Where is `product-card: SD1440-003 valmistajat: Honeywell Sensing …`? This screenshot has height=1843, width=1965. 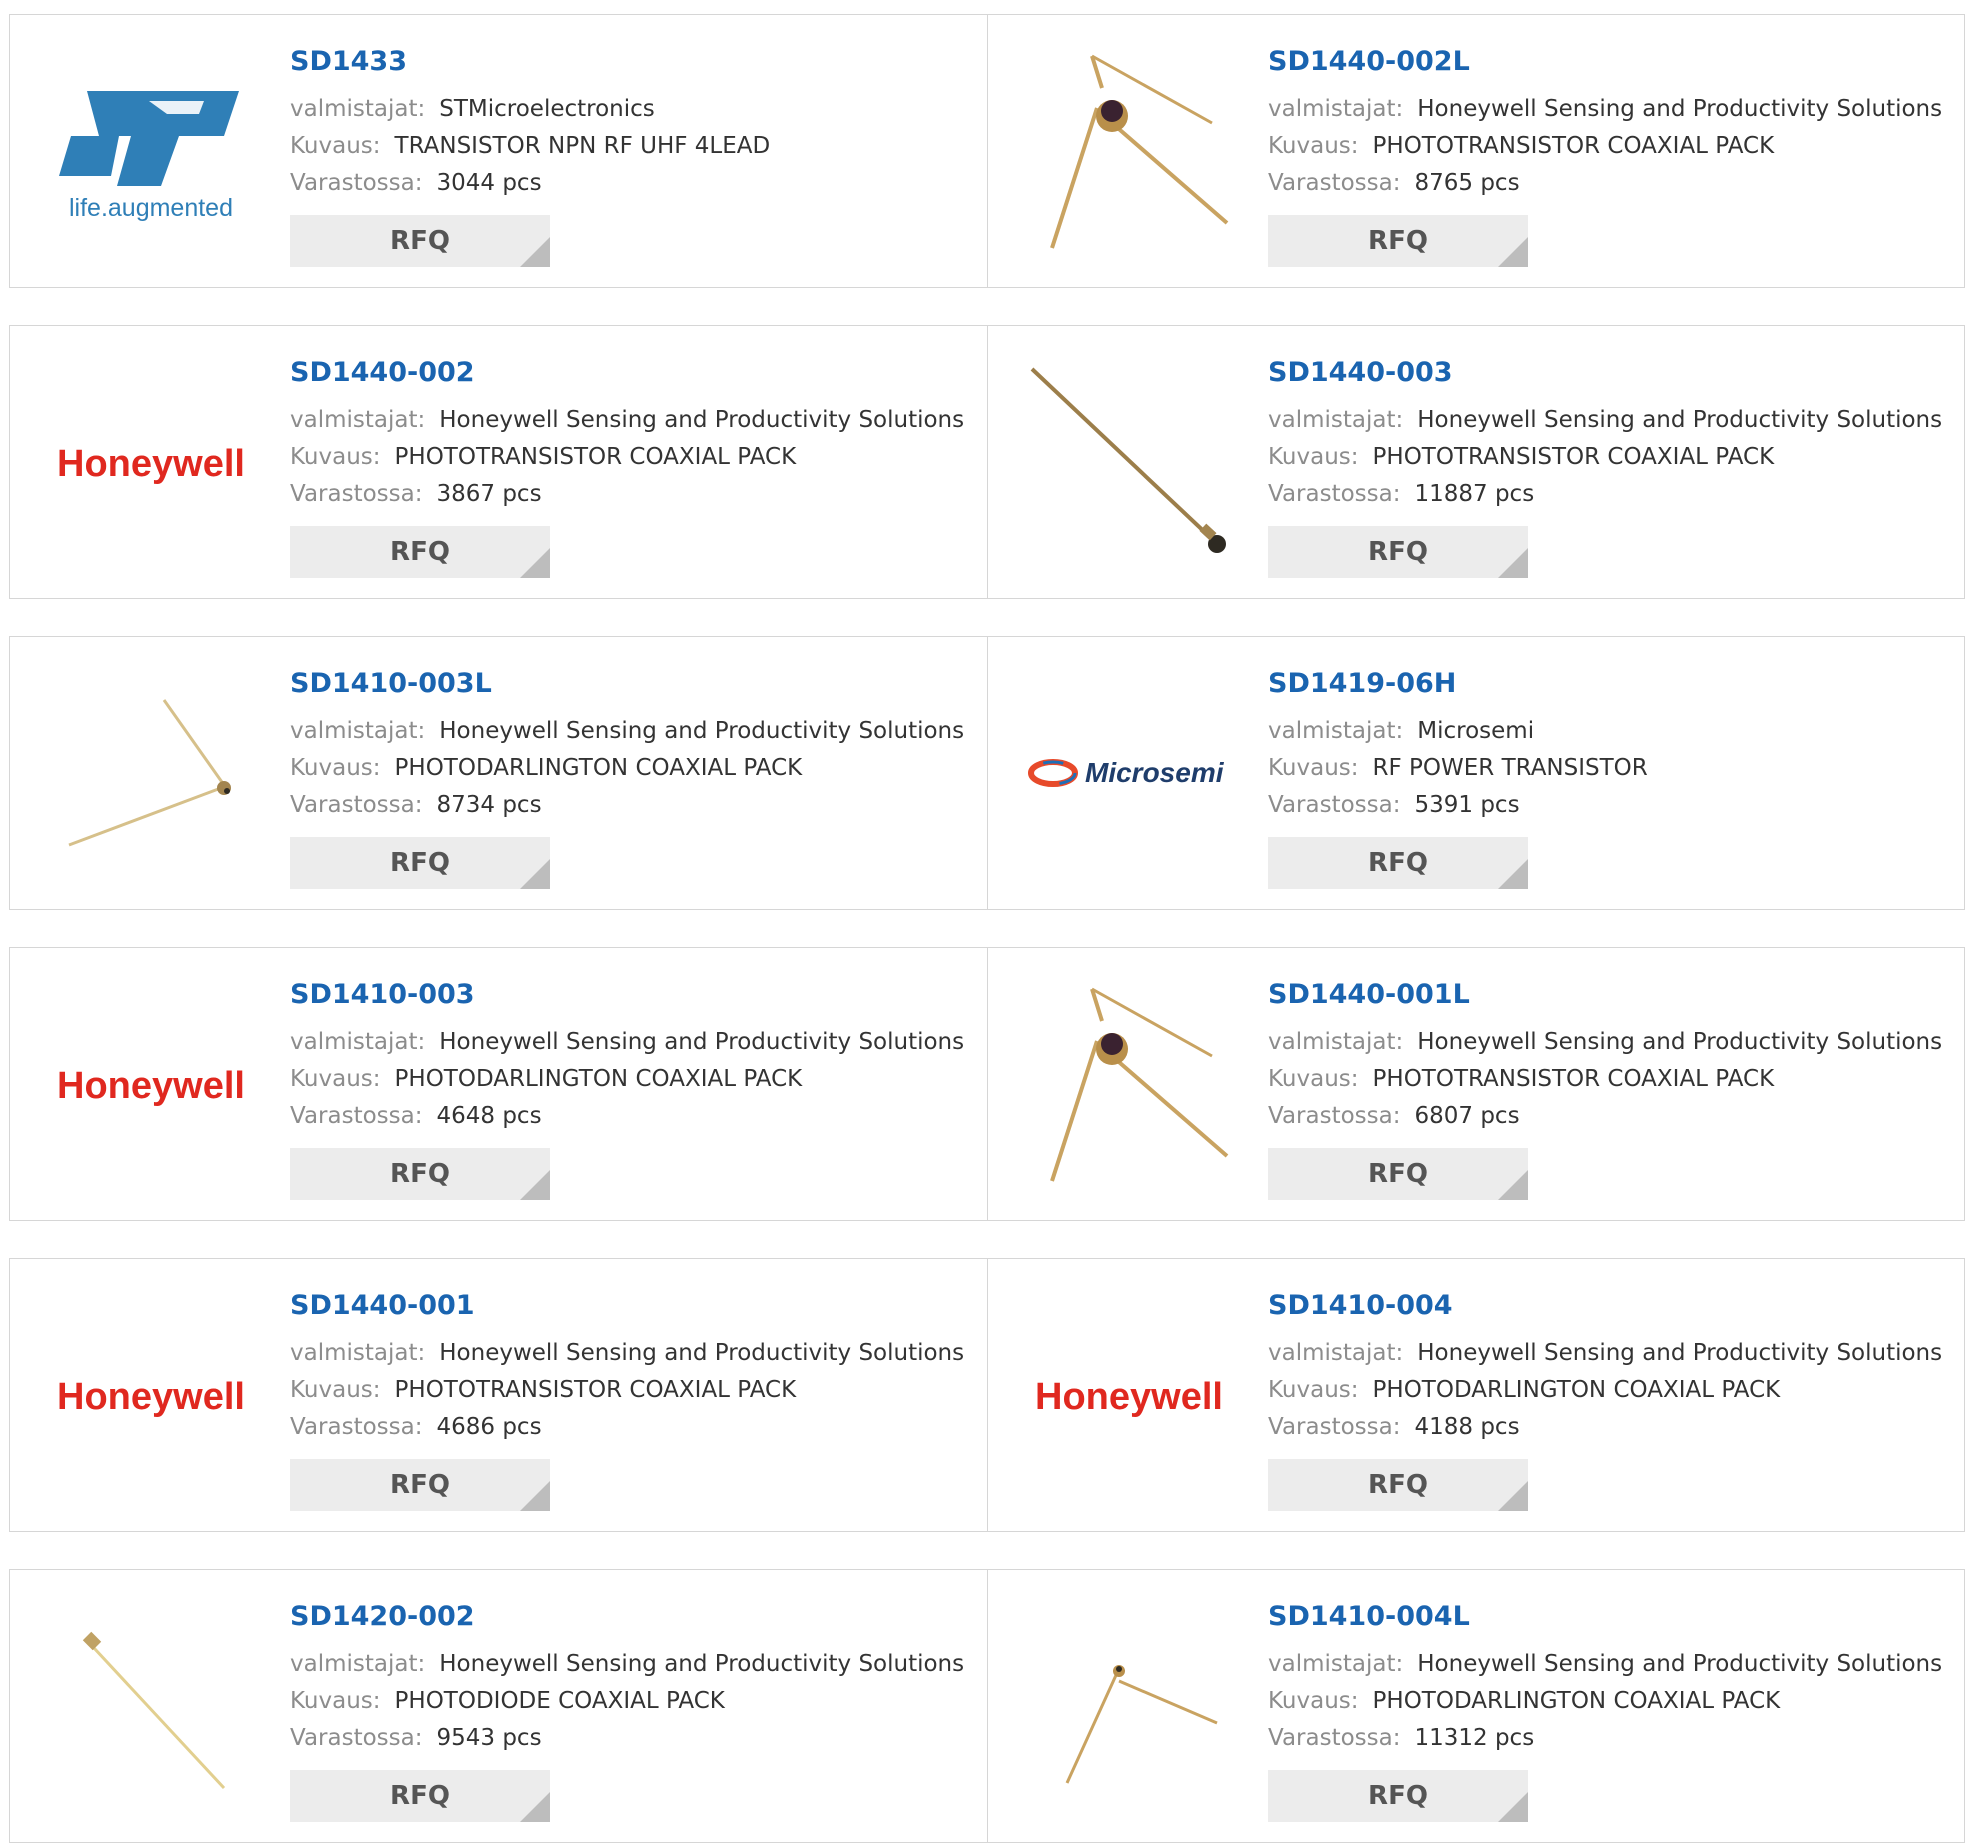
product-card: SD1440-003 valmistajat: Honeywell Sensing … is located at coordinates (1476, 462).